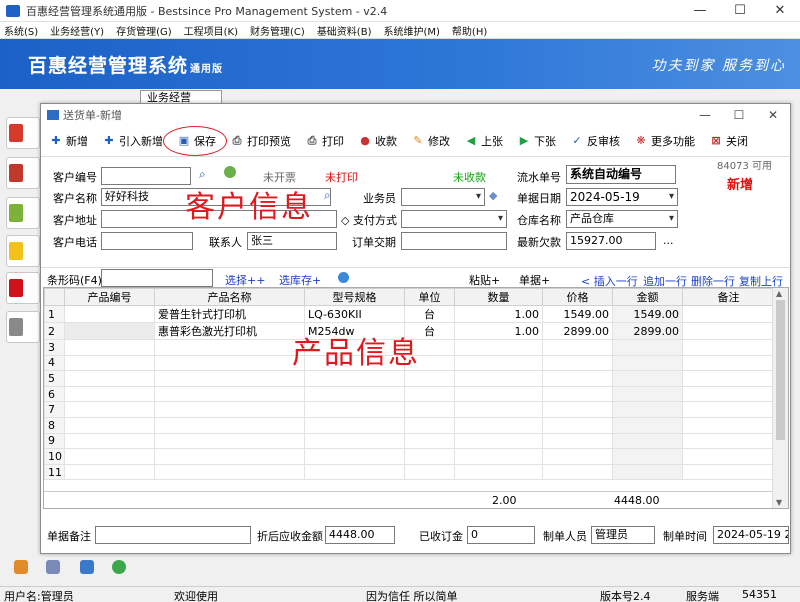 Image resolution: width=800 pixels, height=602 pixels. Describe the element at coordinates (77, 30) in the screenshot. I see `menu-business: 业务经营(Y)` at that location.